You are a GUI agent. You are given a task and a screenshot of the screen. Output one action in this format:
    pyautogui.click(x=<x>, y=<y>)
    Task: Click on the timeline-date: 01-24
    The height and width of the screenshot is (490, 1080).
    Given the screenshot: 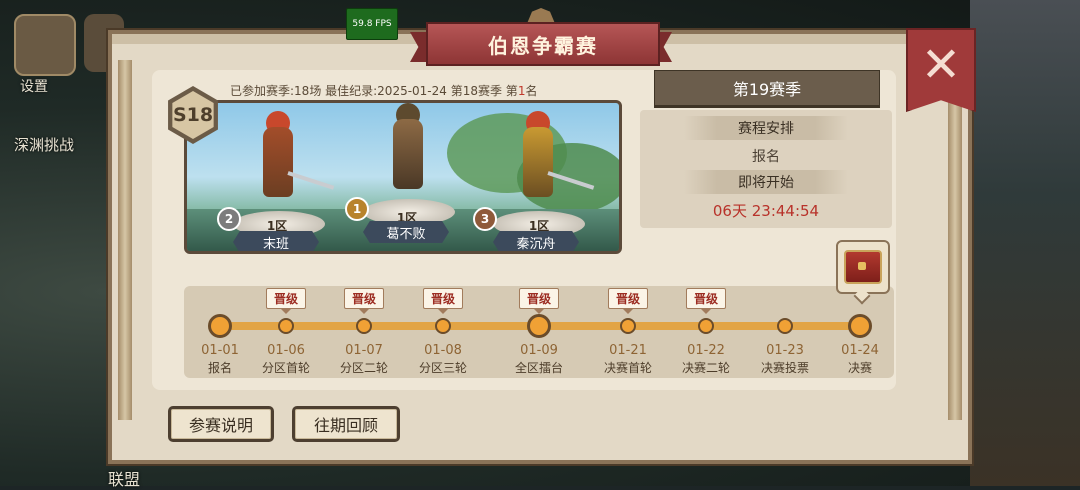 What is the action you would take?
    pyautogui.click(x=860, y=350)
    